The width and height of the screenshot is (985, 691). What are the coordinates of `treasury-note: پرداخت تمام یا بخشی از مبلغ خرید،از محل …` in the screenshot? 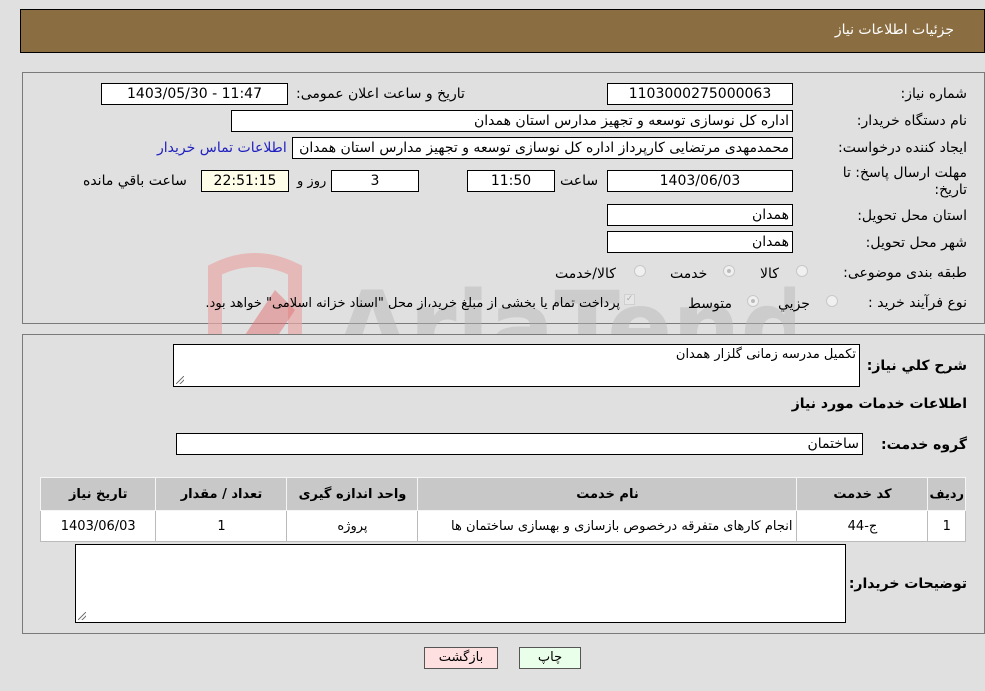 It's located at (412, 303).